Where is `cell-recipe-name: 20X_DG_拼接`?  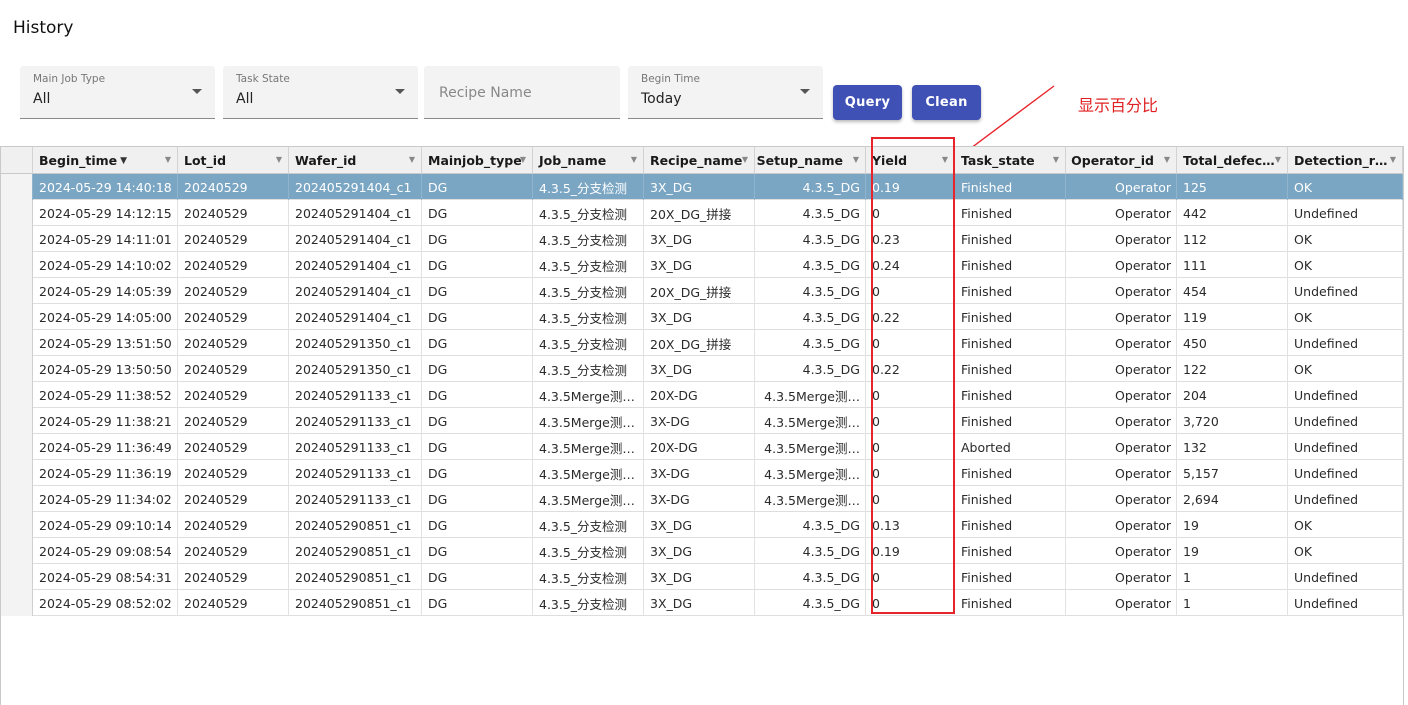
cell-recipe-name: 20X_DG_拼接 is located at coordinates (699, 343).